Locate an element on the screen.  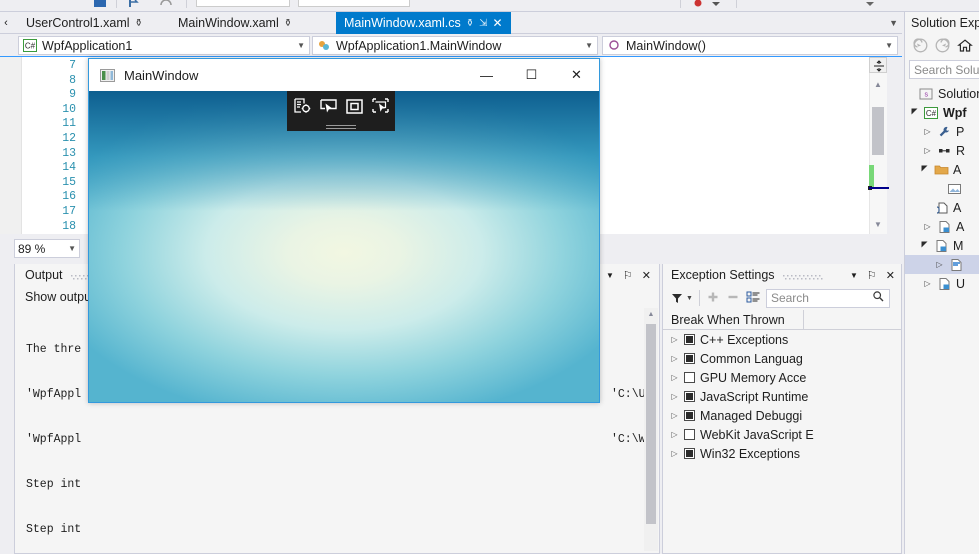
tree-item-usercontrol1-xaml: ▷ U is located at coordinates (942, 283).